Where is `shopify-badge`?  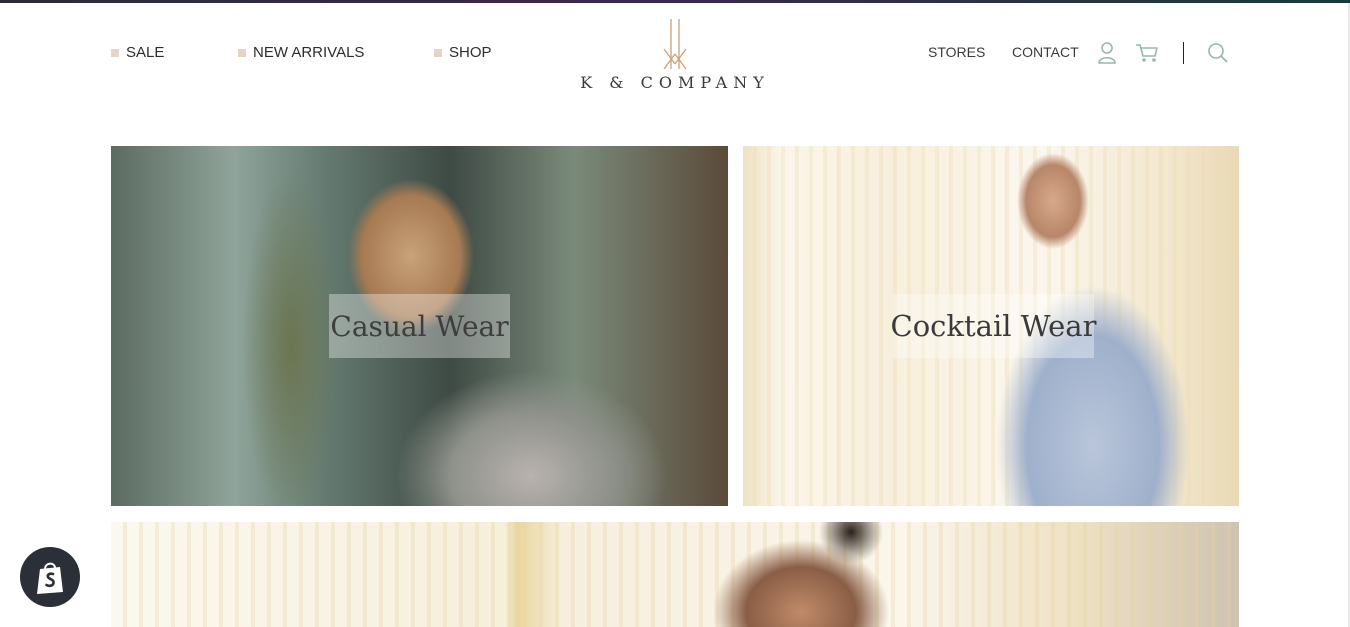
shopify-badge is located at coordinates (50, 577).